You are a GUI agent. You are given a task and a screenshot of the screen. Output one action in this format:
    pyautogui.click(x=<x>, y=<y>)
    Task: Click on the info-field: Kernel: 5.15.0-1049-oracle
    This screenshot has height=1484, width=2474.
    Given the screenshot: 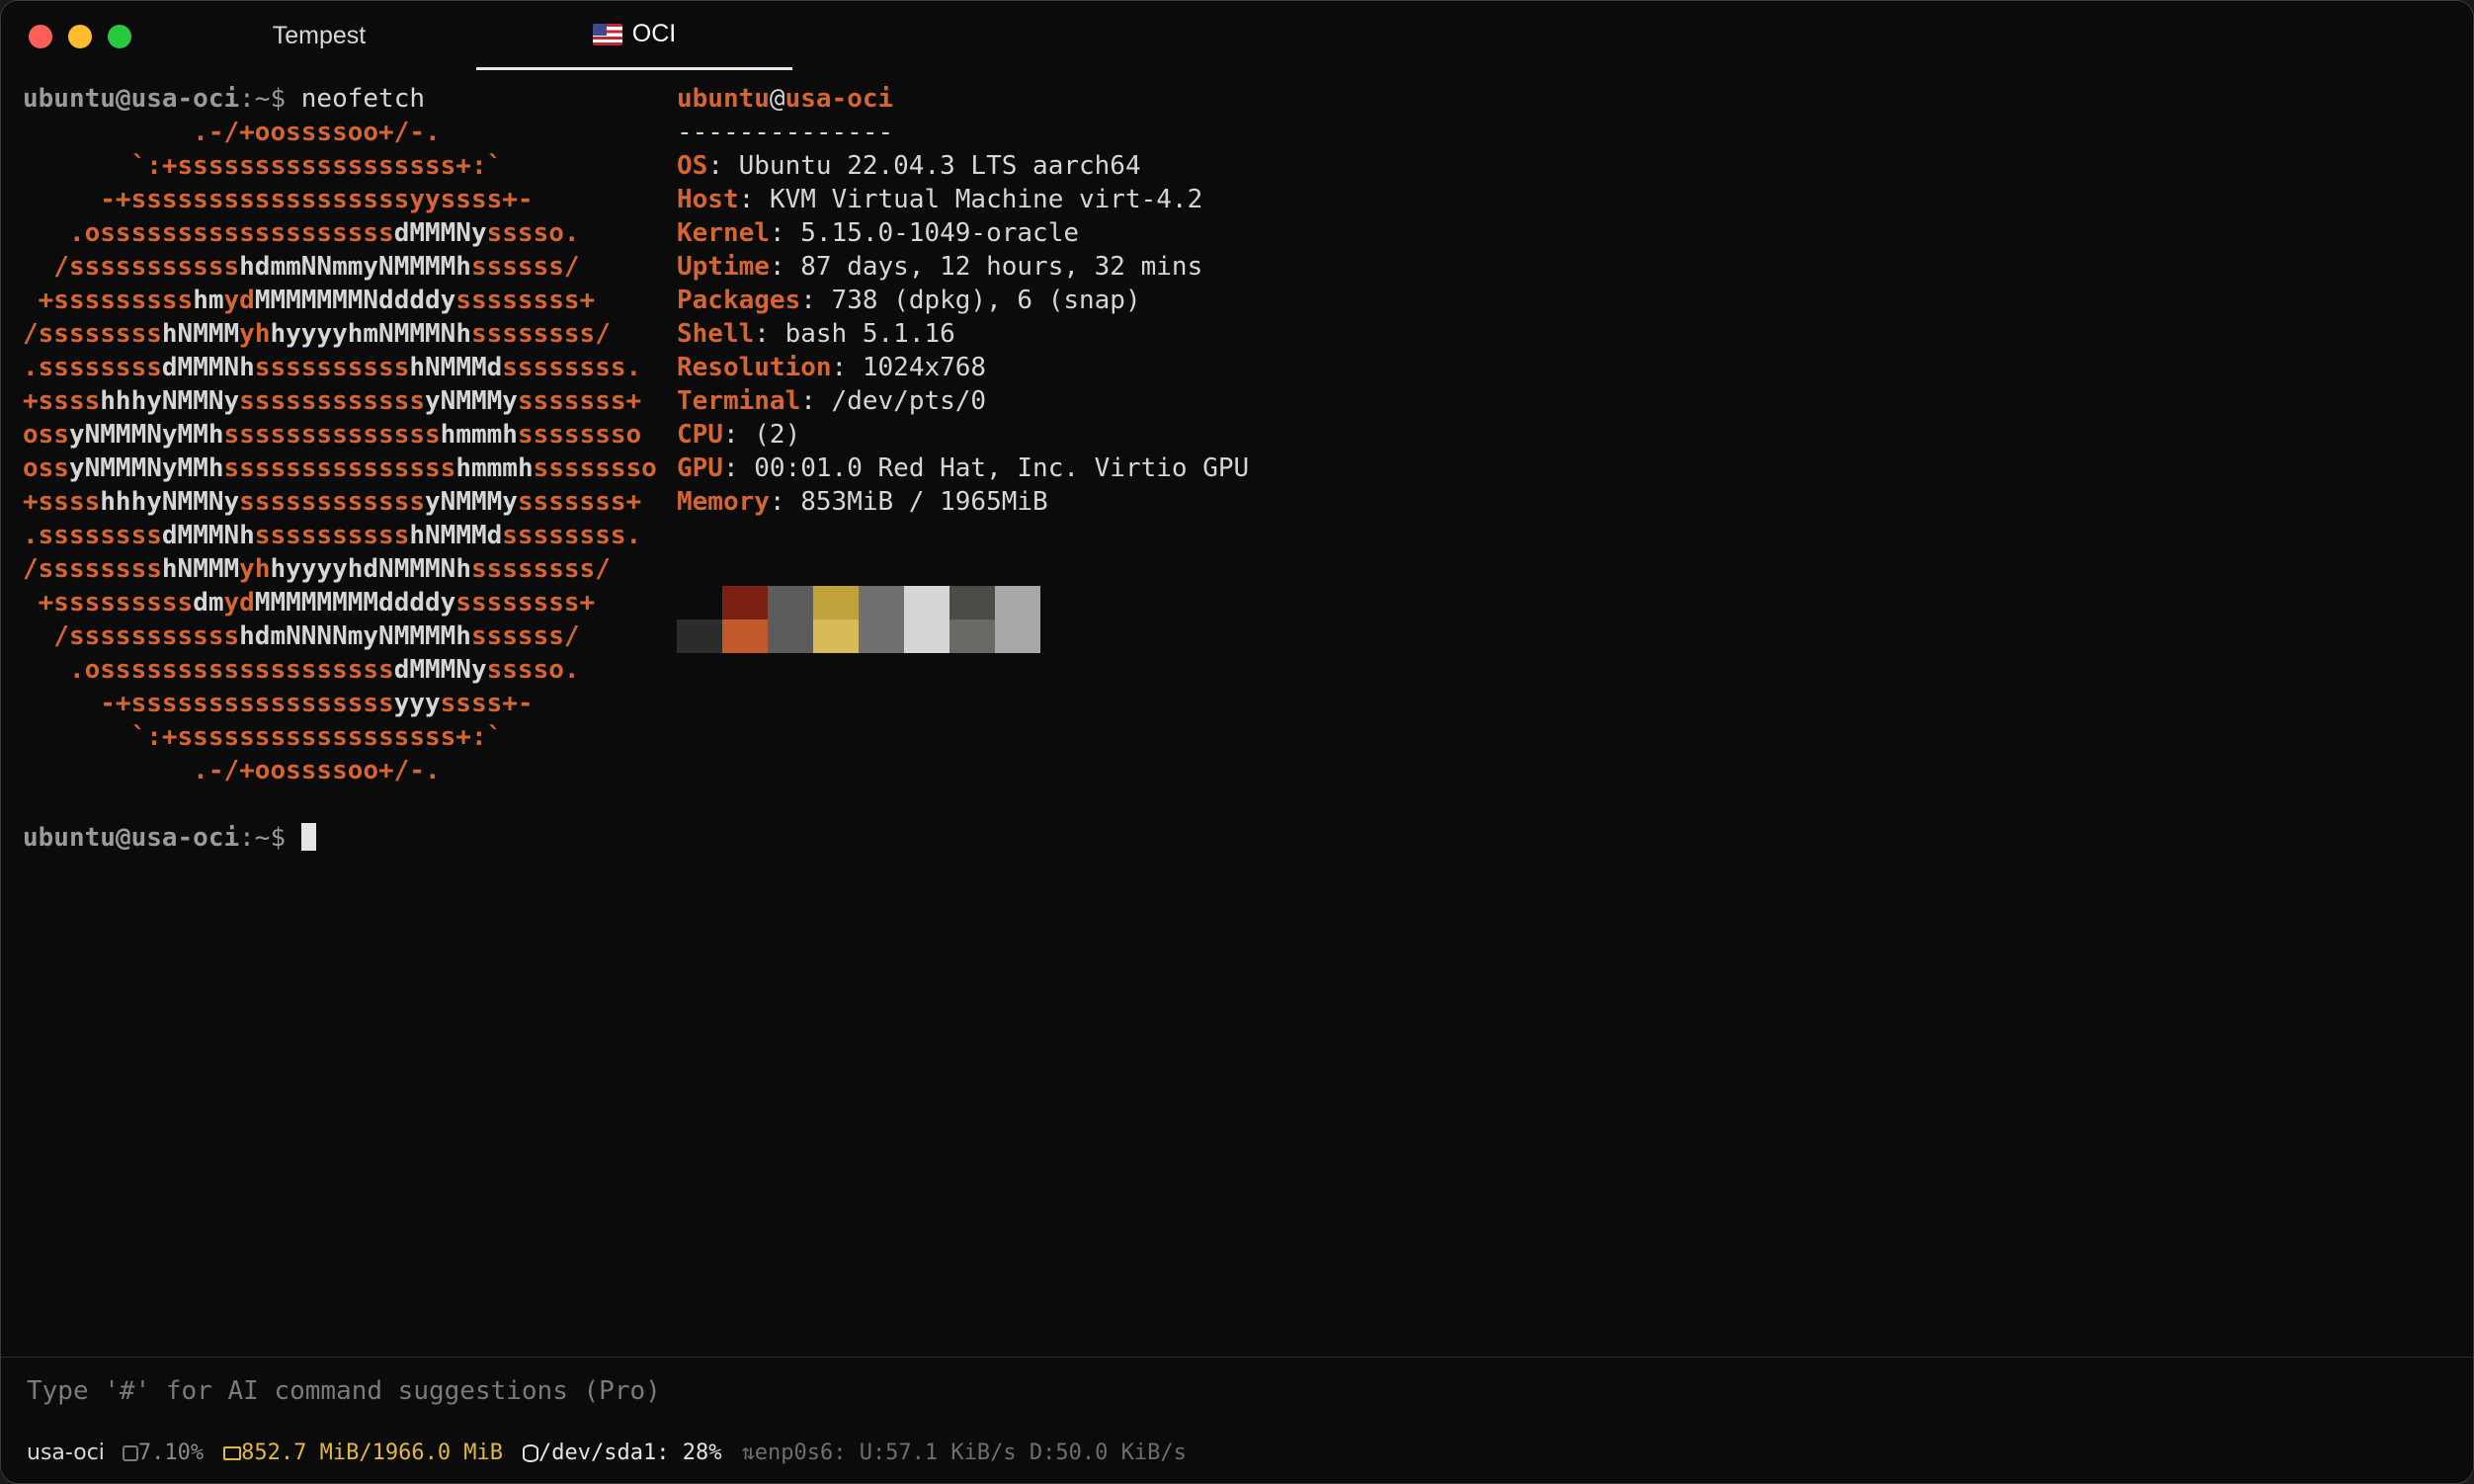 What is the action you would take?
    pyautogui.click(x=878, y=233)
    